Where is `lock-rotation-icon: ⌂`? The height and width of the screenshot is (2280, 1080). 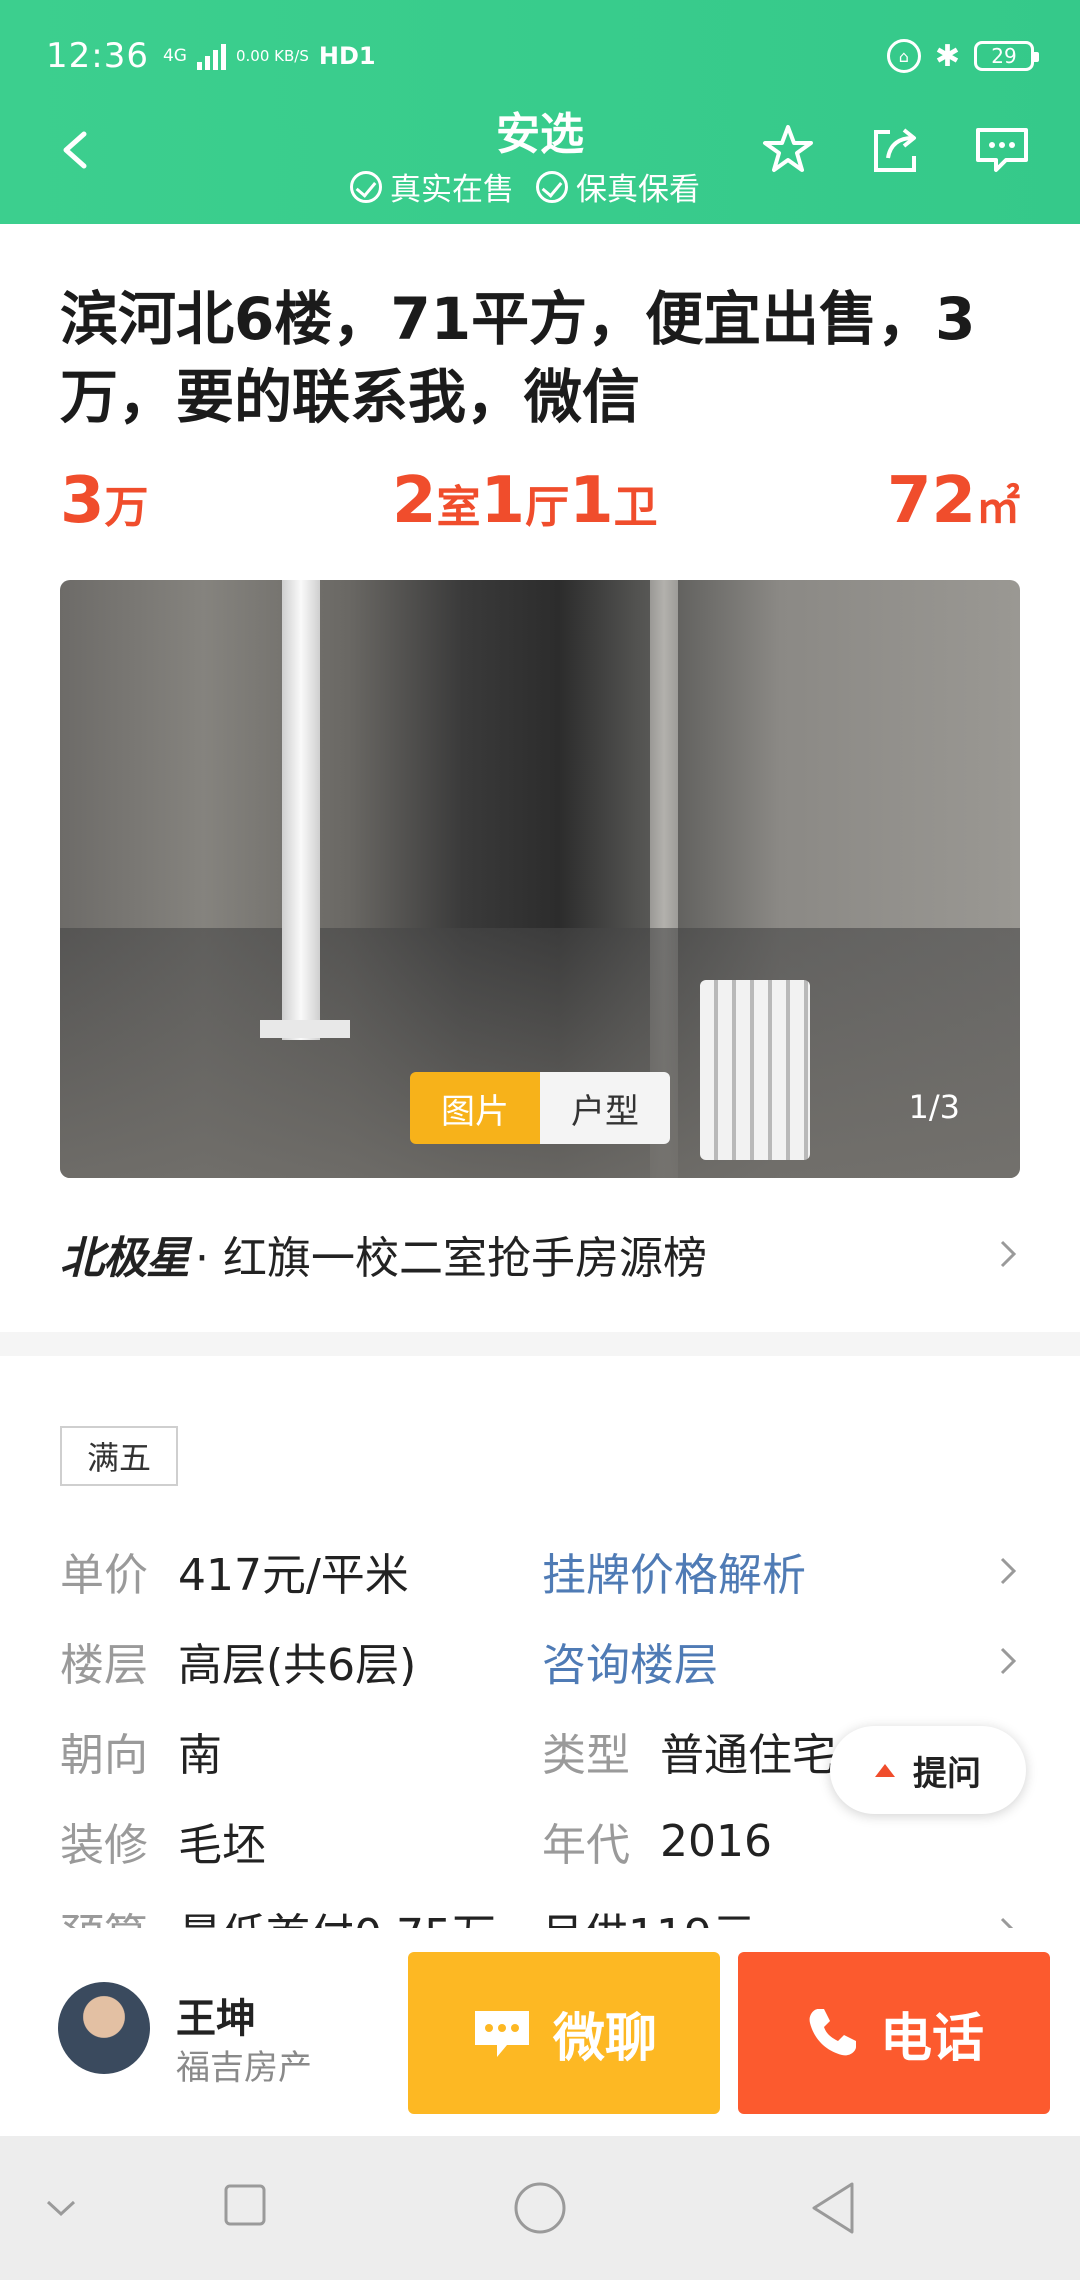
lock-rotation-icon: ⌂ is located at coordinates (903, 56).